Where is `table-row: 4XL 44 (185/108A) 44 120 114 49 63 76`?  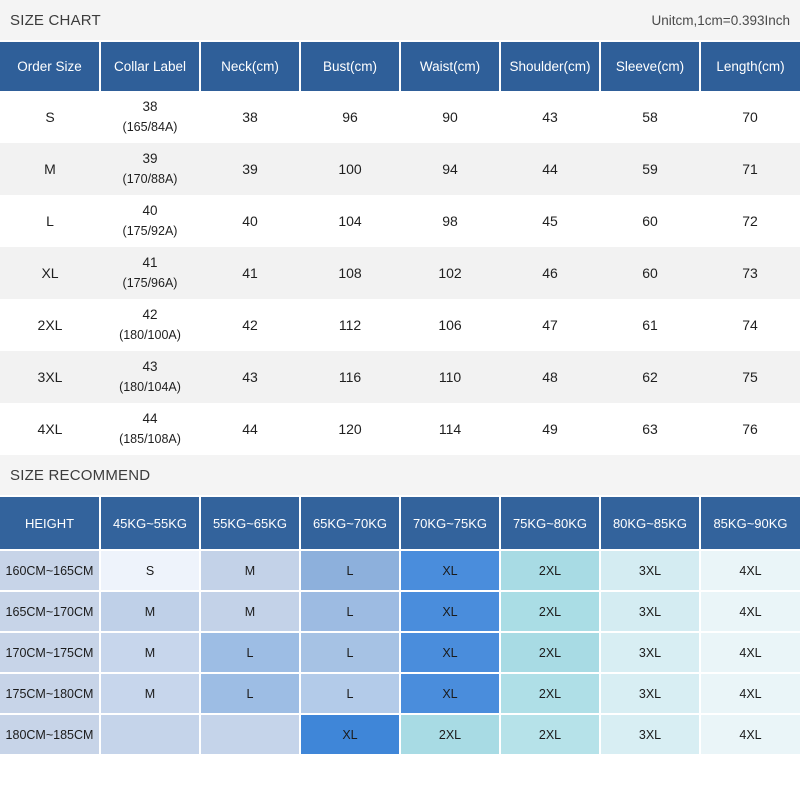 table-row: 4XL 44 (185/108A) 44 120 114 49 63 76 is located at coordinates (400, 429).